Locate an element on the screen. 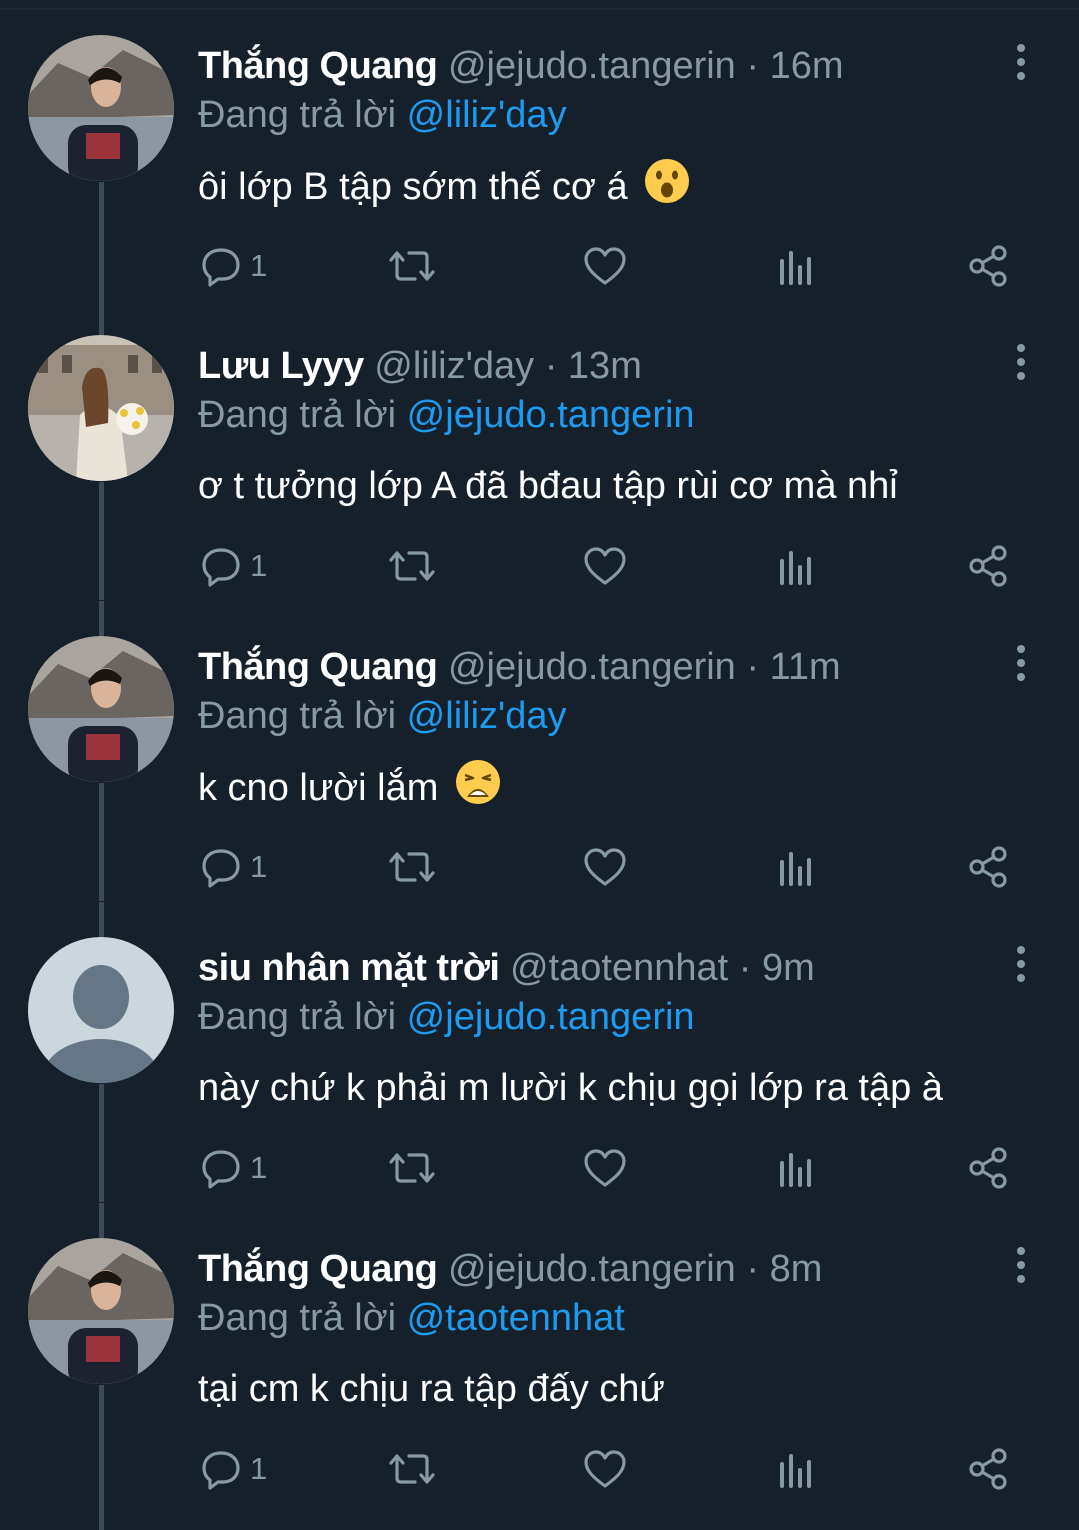 The image size is (1079, 1530). tweet-text: ôi lớp B tập sớm thế cơ á is located at coordinates (444, 186).